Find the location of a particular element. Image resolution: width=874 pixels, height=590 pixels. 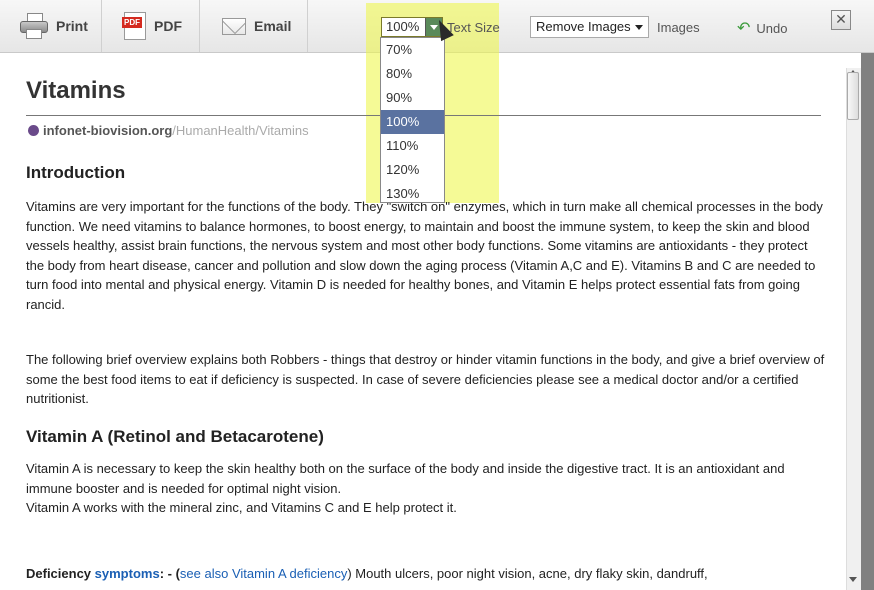

images-select-value: Remove Images is located at coordinates (583, 26).